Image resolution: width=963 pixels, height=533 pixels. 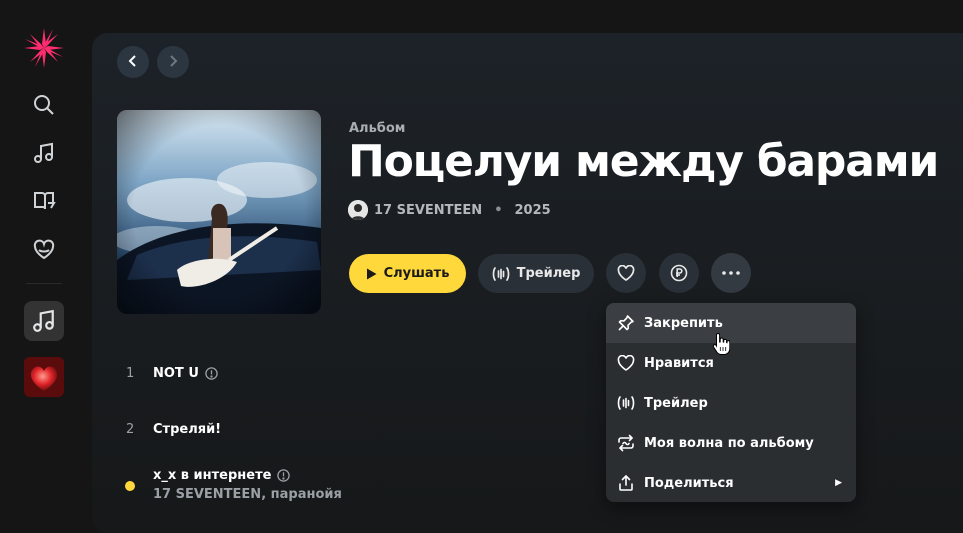 I want to click on trailer-label: Трейлер, so click(x=548, y=273).